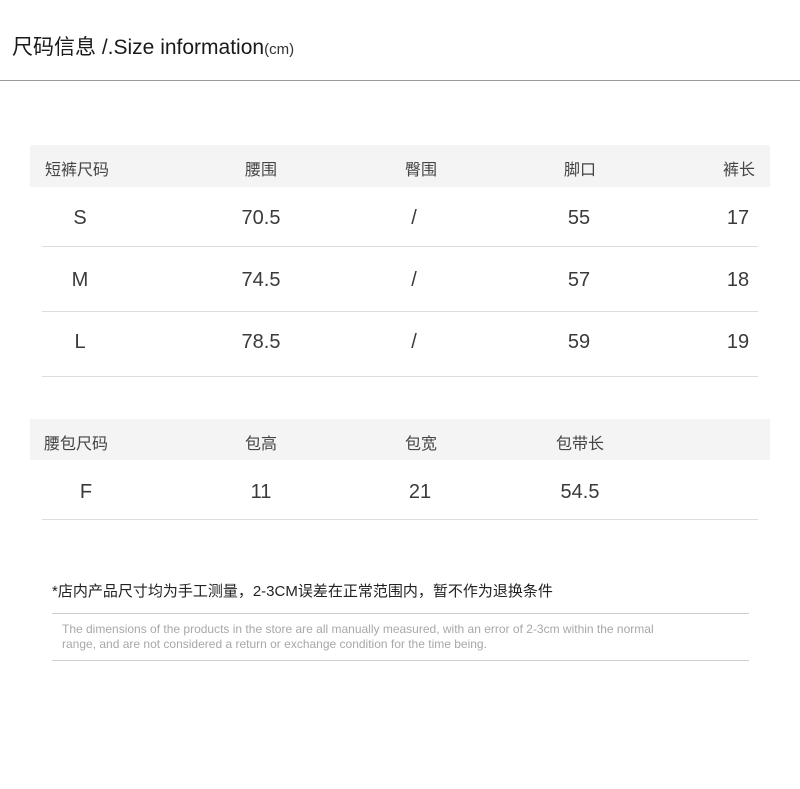  I want to click on size-cell: S, so click(80, 218).